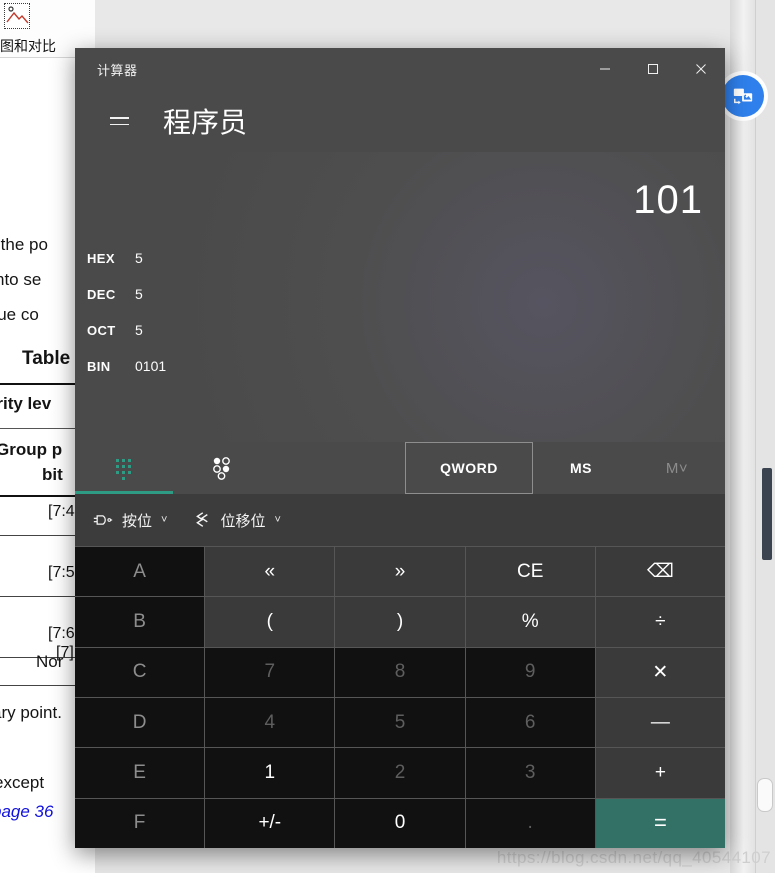 Image resolution: width=775 pixels, height=873 pixels. I want to click on bit-shift-icon, so click(202, 519).